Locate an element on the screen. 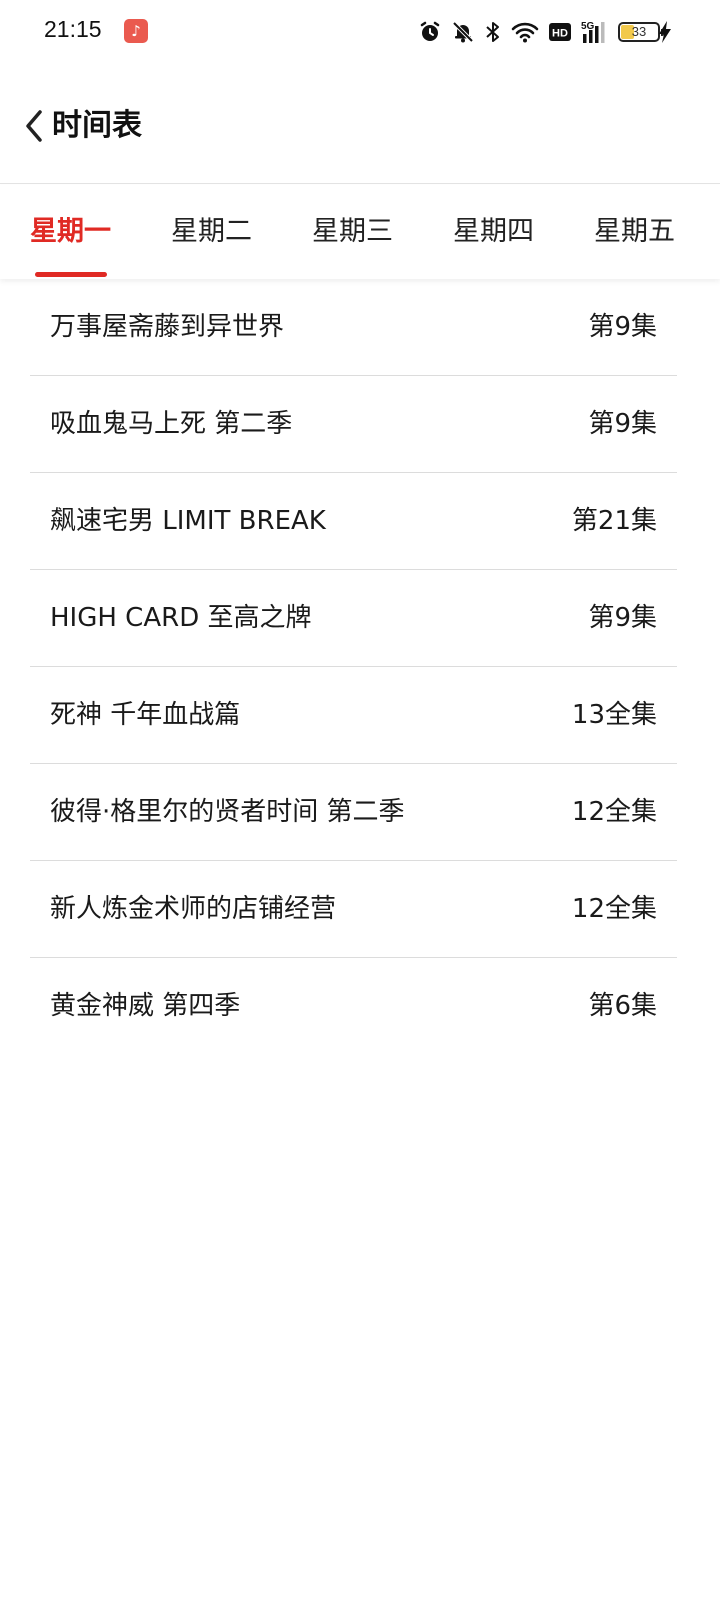  tab-friday: 星期五 is located at coordinates (634, 232).